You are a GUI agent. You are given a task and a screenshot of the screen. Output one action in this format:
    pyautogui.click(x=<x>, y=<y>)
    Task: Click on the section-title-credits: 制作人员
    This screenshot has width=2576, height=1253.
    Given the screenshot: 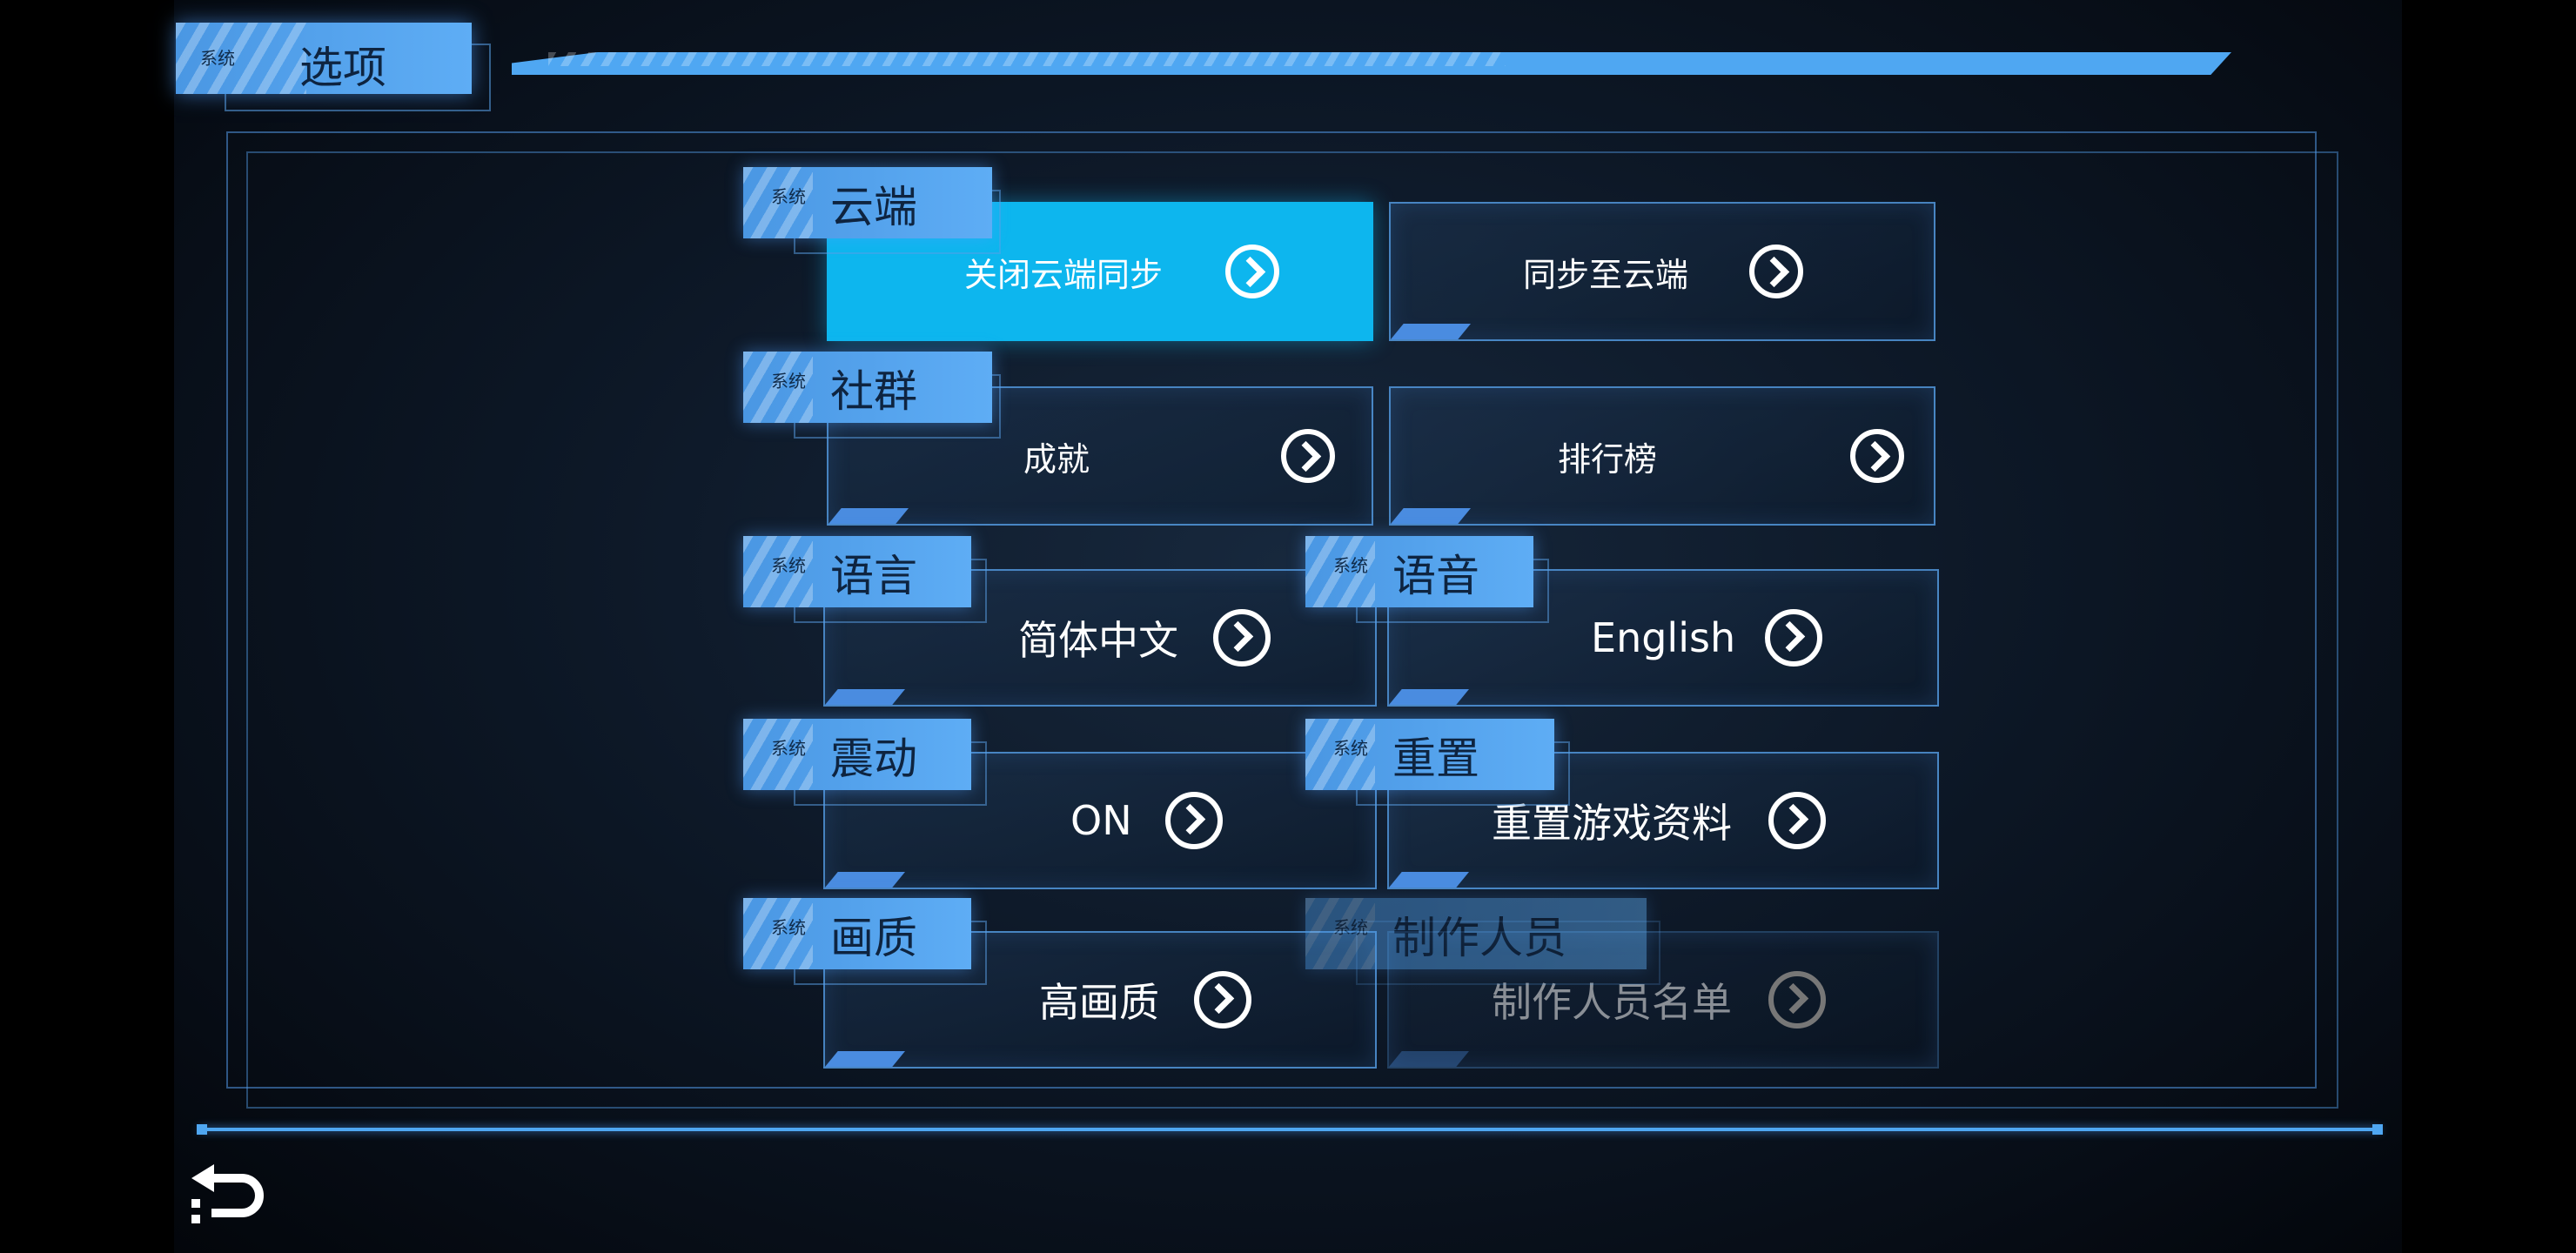 What is the action you would take?
    pyautogui.click(x=1479, y=938)
    